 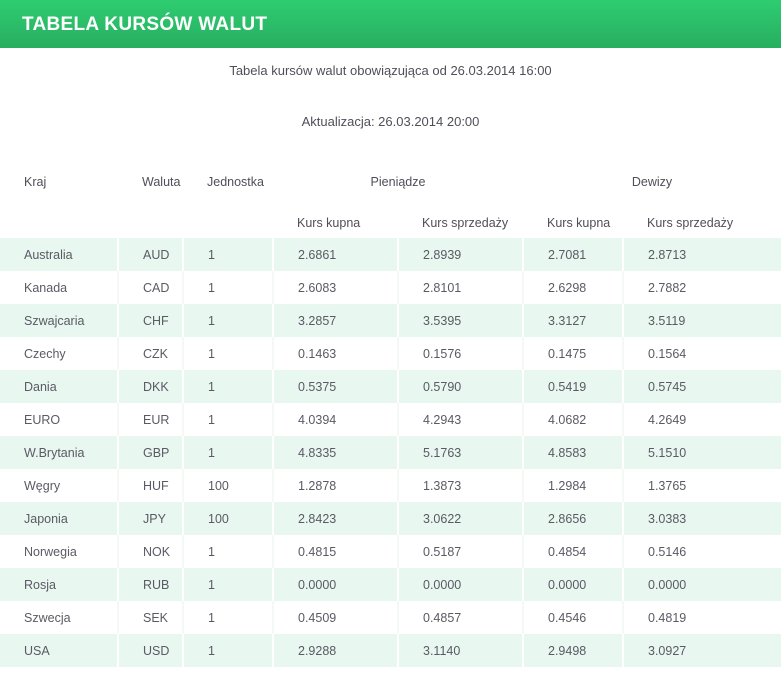 I want to click on cell-waluta: DKK, so click(x=151, y=386).